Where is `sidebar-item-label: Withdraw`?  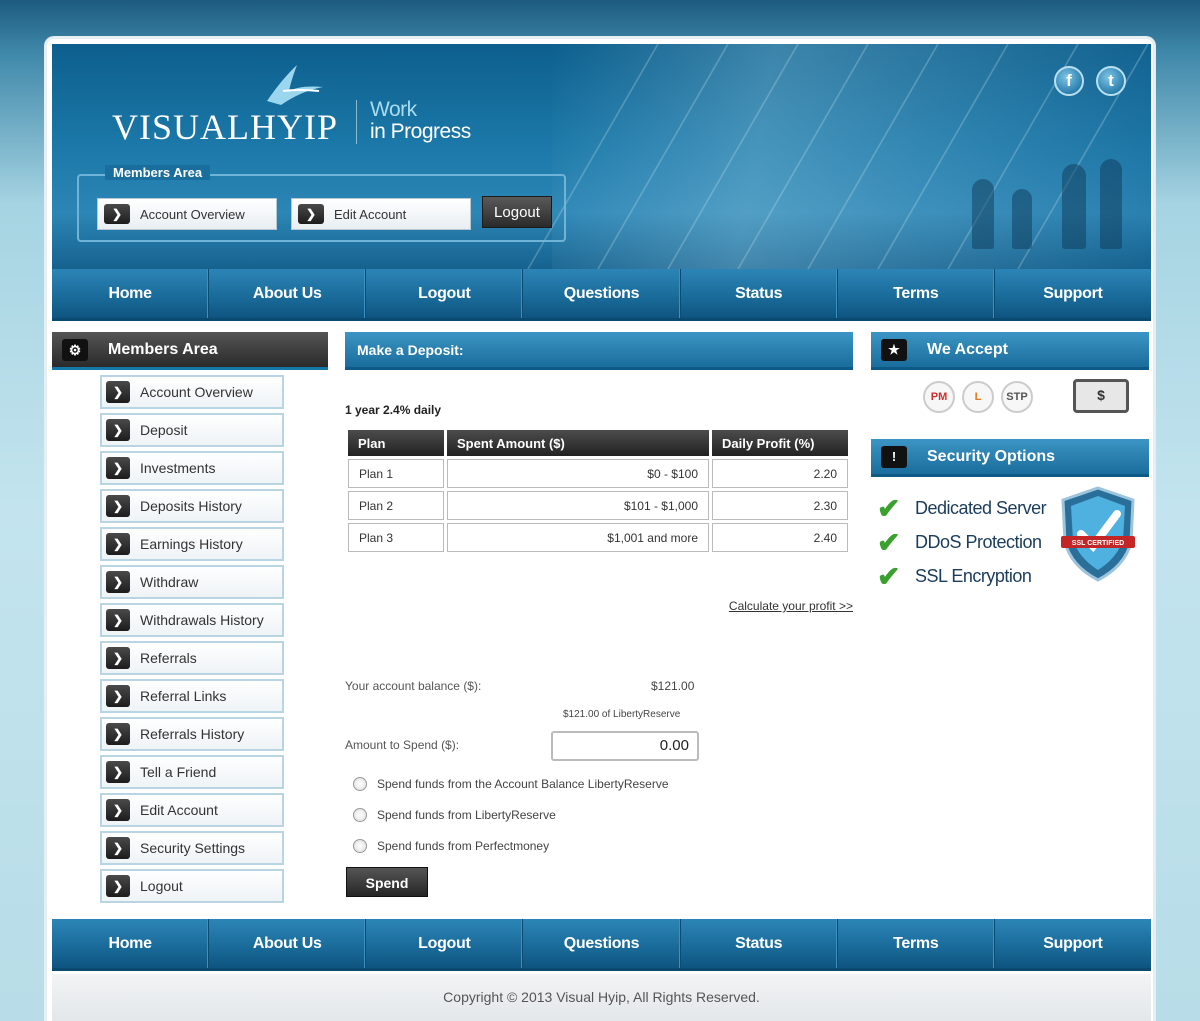 sidebar-item-label: Withdraw is located at coordinates (169, 582).